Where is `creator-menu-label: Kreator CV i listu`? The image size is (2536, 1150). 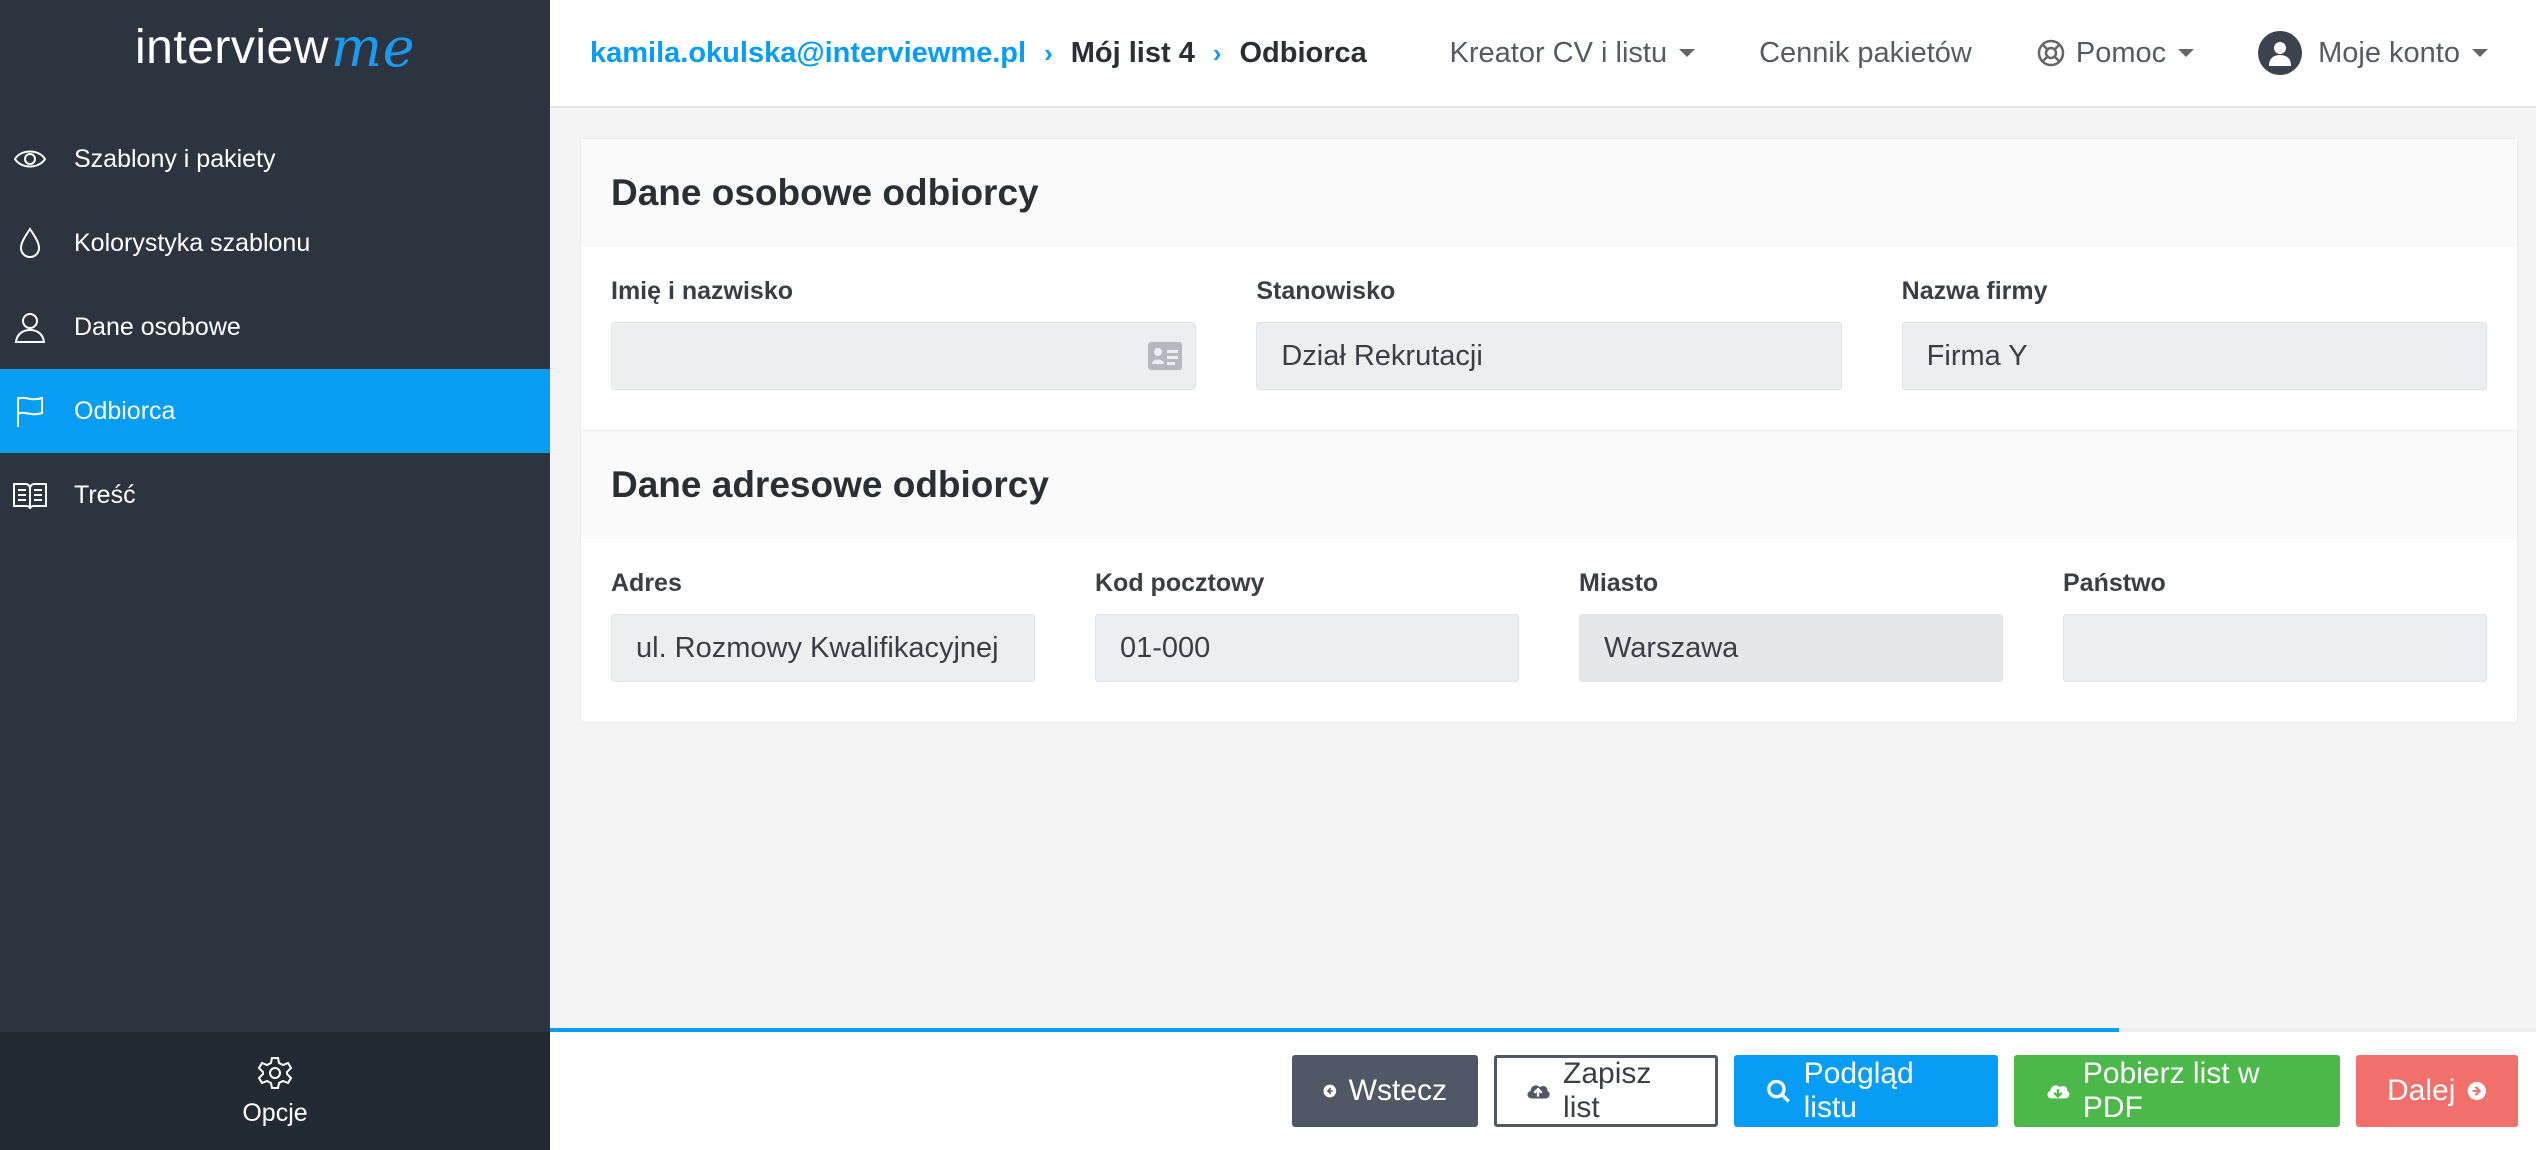 creator-menu-label: Kreator CV i listu is located at coordinates (1558, 52).